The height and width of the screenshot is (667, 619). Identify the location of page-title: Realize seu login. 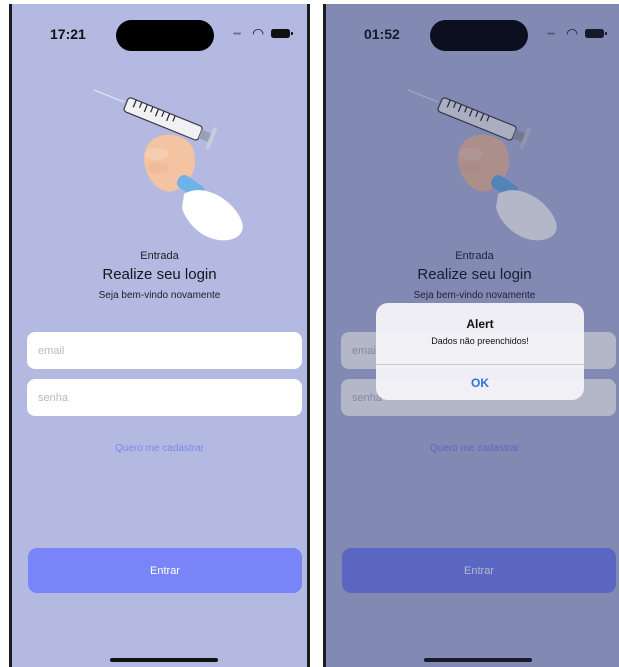
(159, 274).